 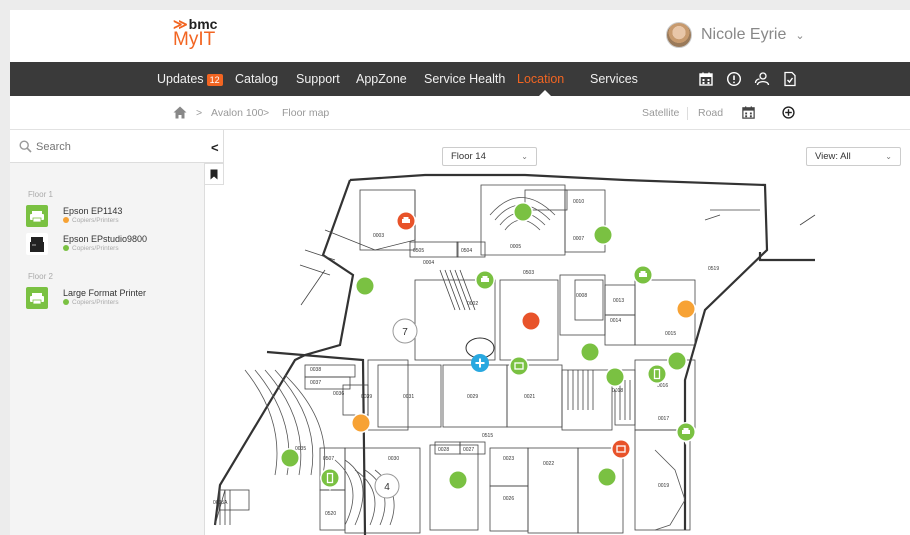 What do you see at coordinates (581, 296) in the screenshot?
I see `room-number: 0008` at bounding box center [581, 296].